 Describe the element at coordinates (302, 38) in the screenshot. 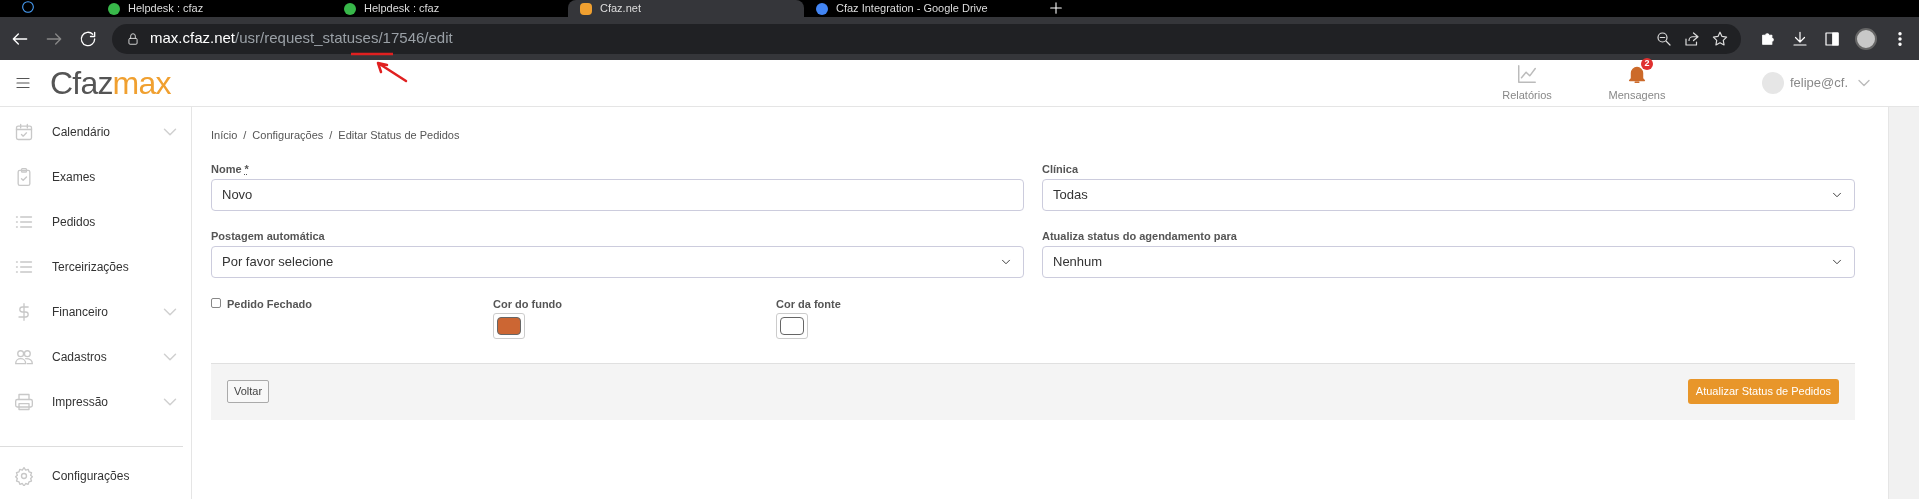

I see `url-text: max.cfaz.net/usr/request_statuses/17546/edit` at that location.